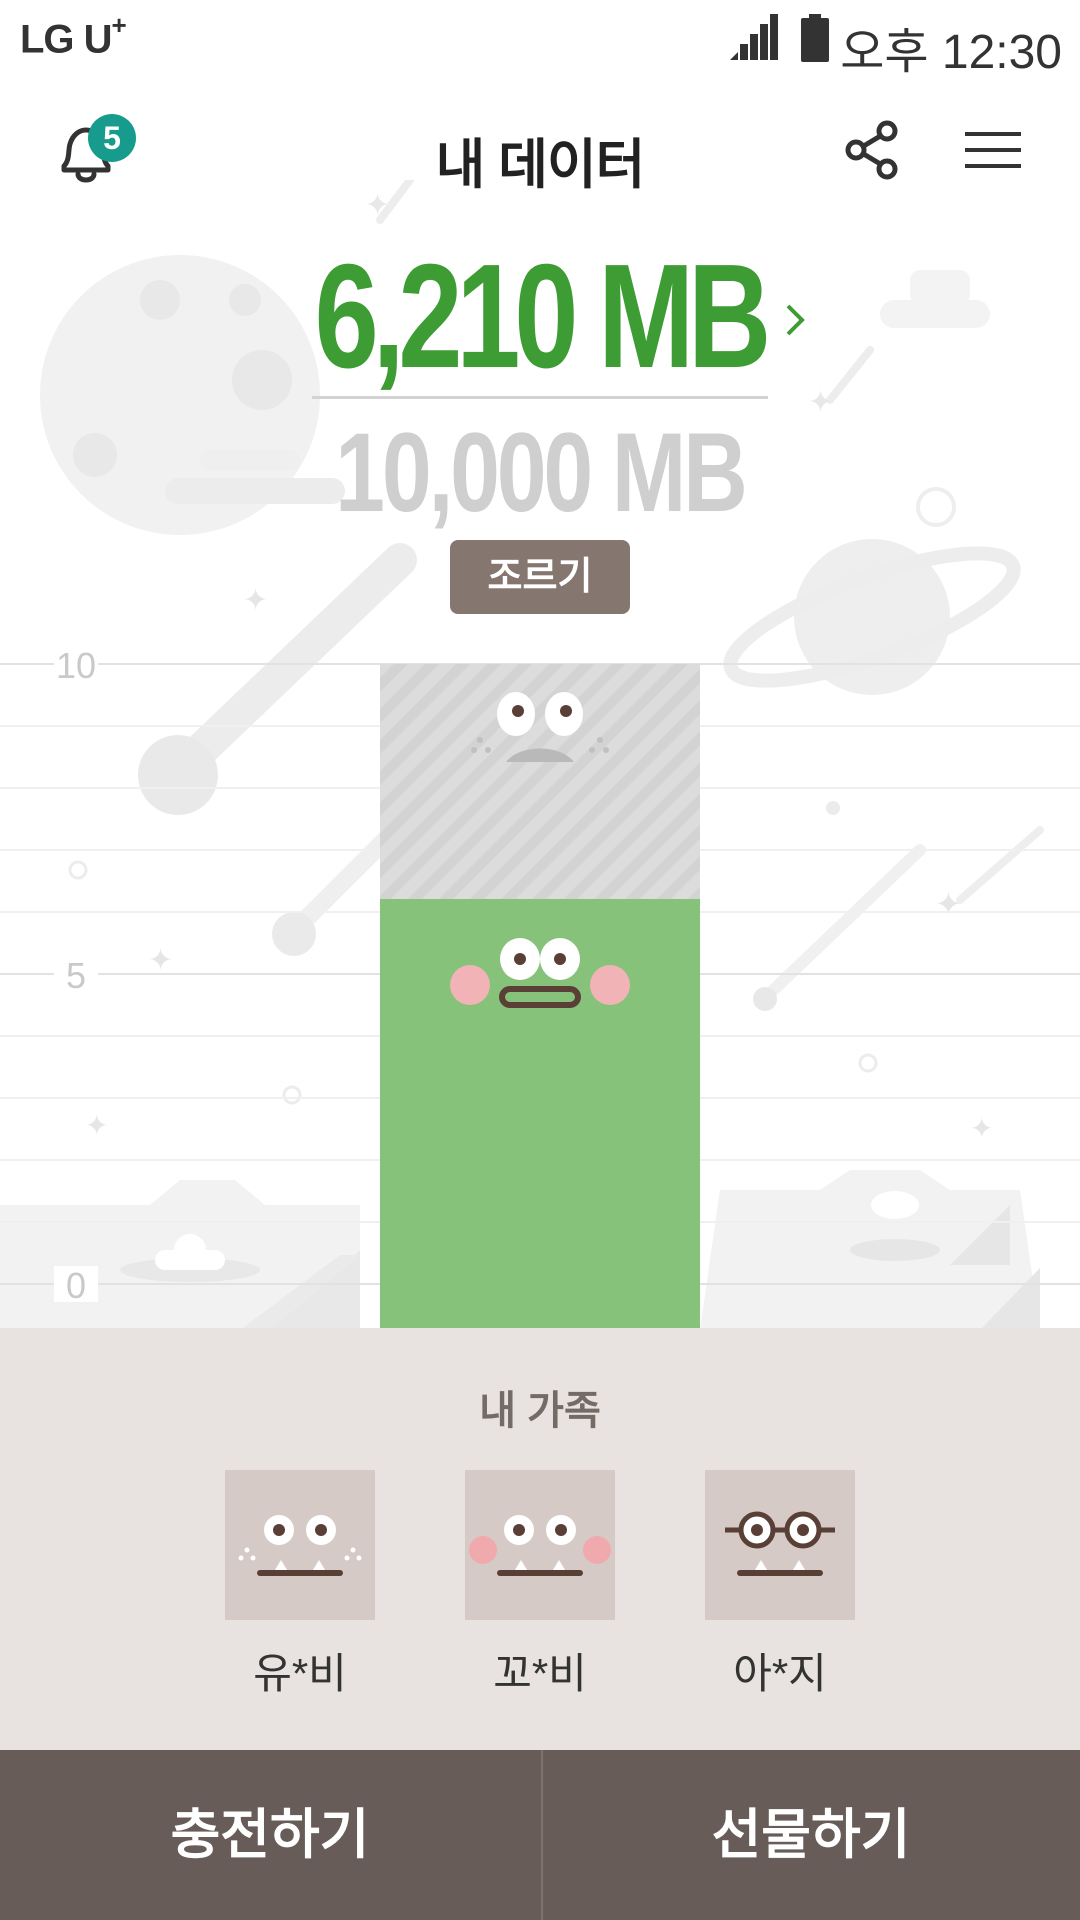 Image resolution: width=1080 pixels, height=1920 pixels. I want to click on used-data-value: 6,210 MB, so click(543, 316).